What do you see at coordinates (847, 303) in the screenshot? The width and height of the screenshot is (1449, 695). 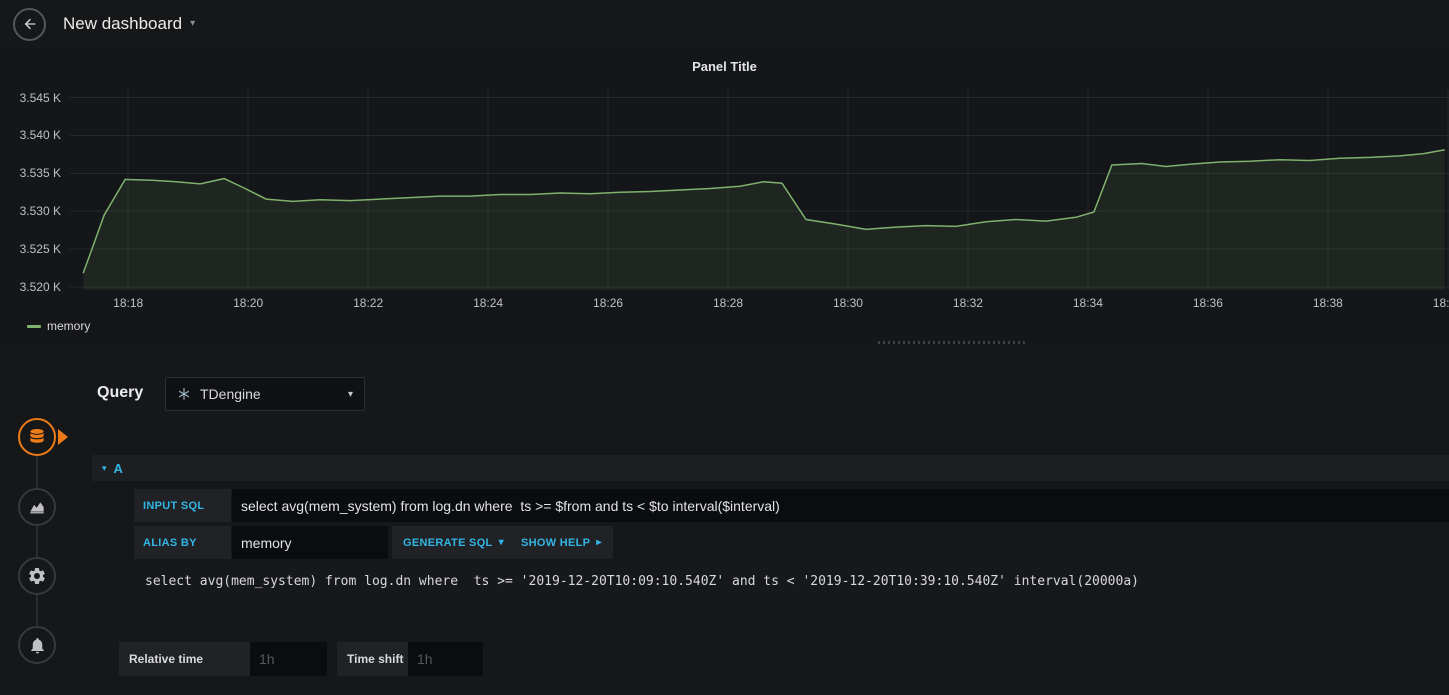 I see `x-axis-tick: 18:30` at bounding box center [847, 303].